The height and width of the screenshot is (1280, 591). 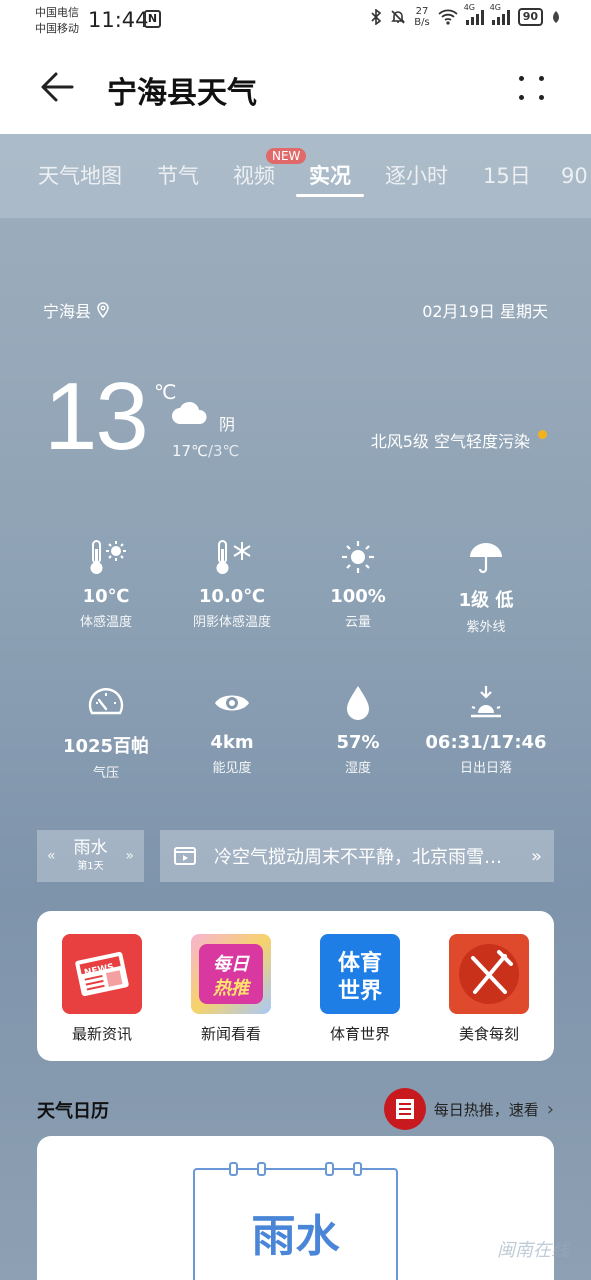 I want to click on metric-value: 4km, so click(x=232, y=742).